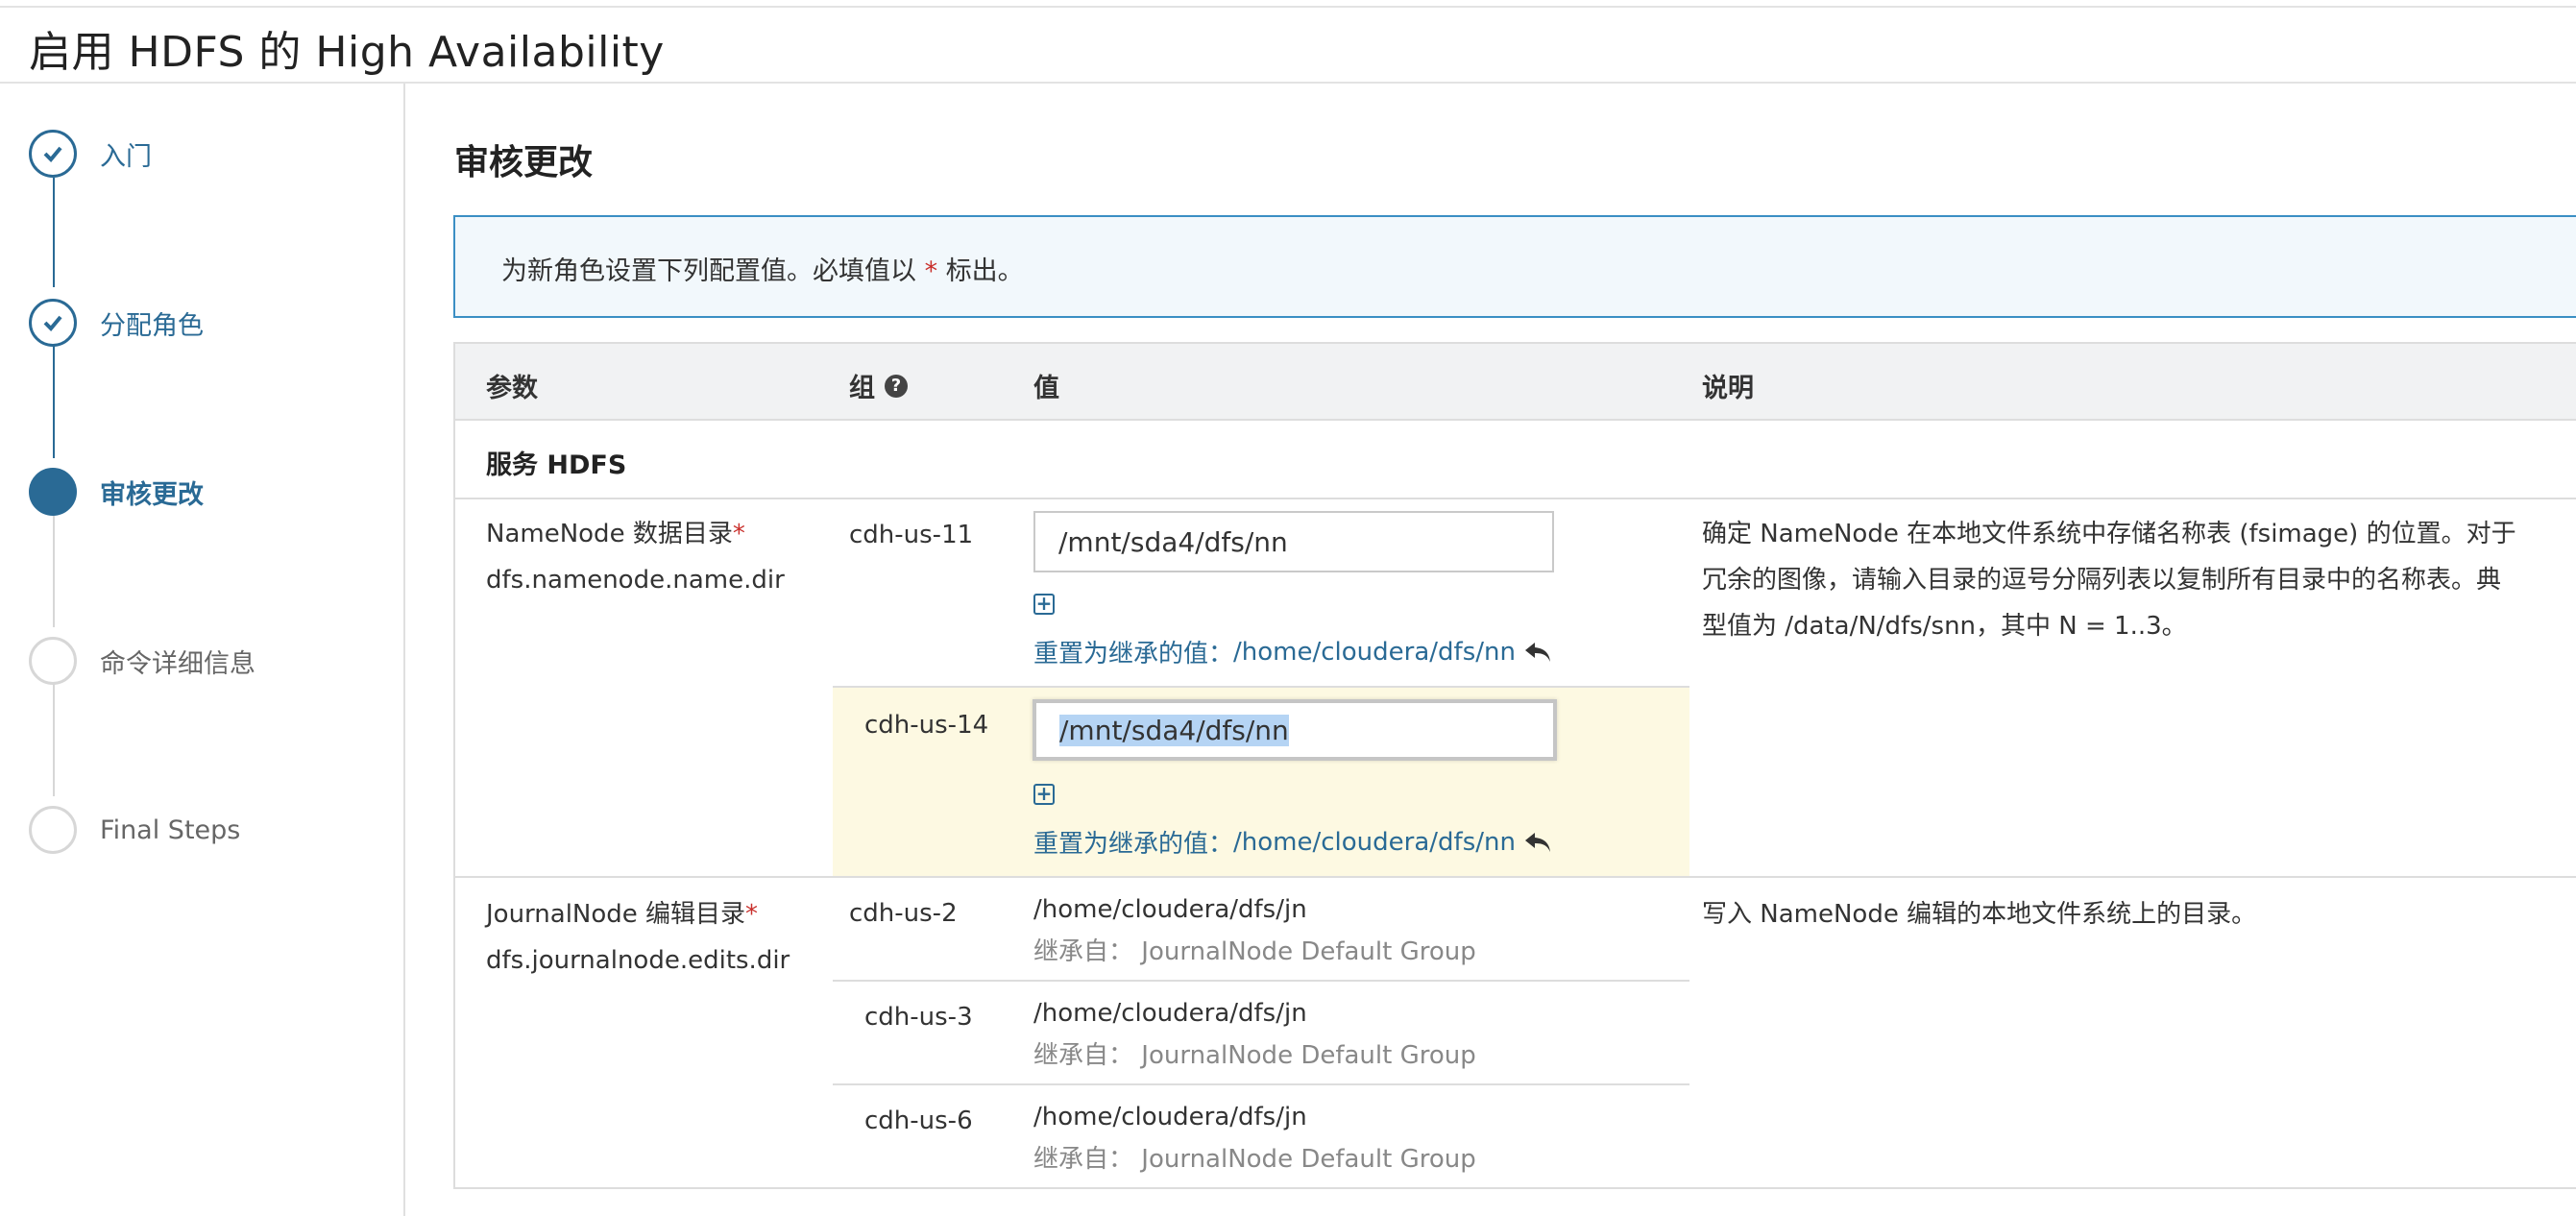 Image resolution: width=2576 pixels, height=1216 pixels. I want to click on wizard-step-review-changes: 审核更改, so click(116, 492).